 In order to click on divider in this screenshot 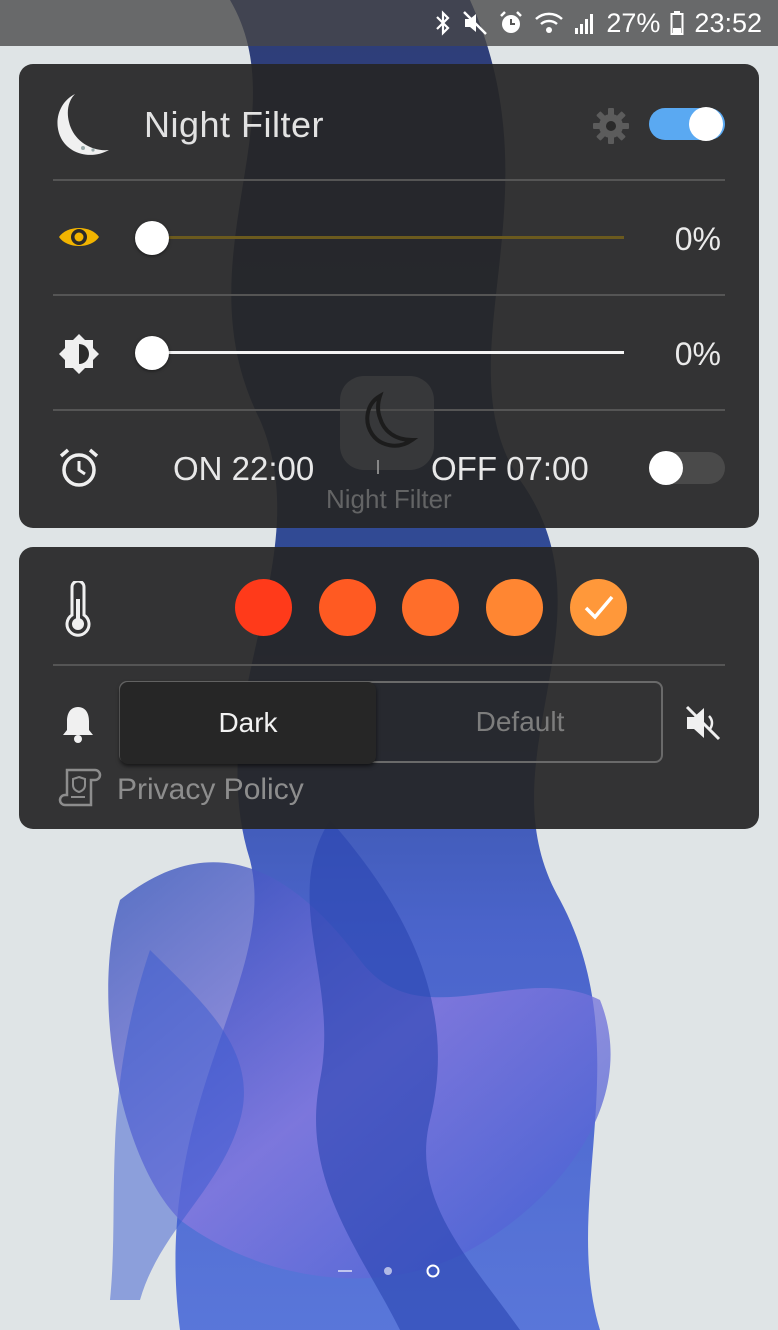, I will do `click(389, 665)`.